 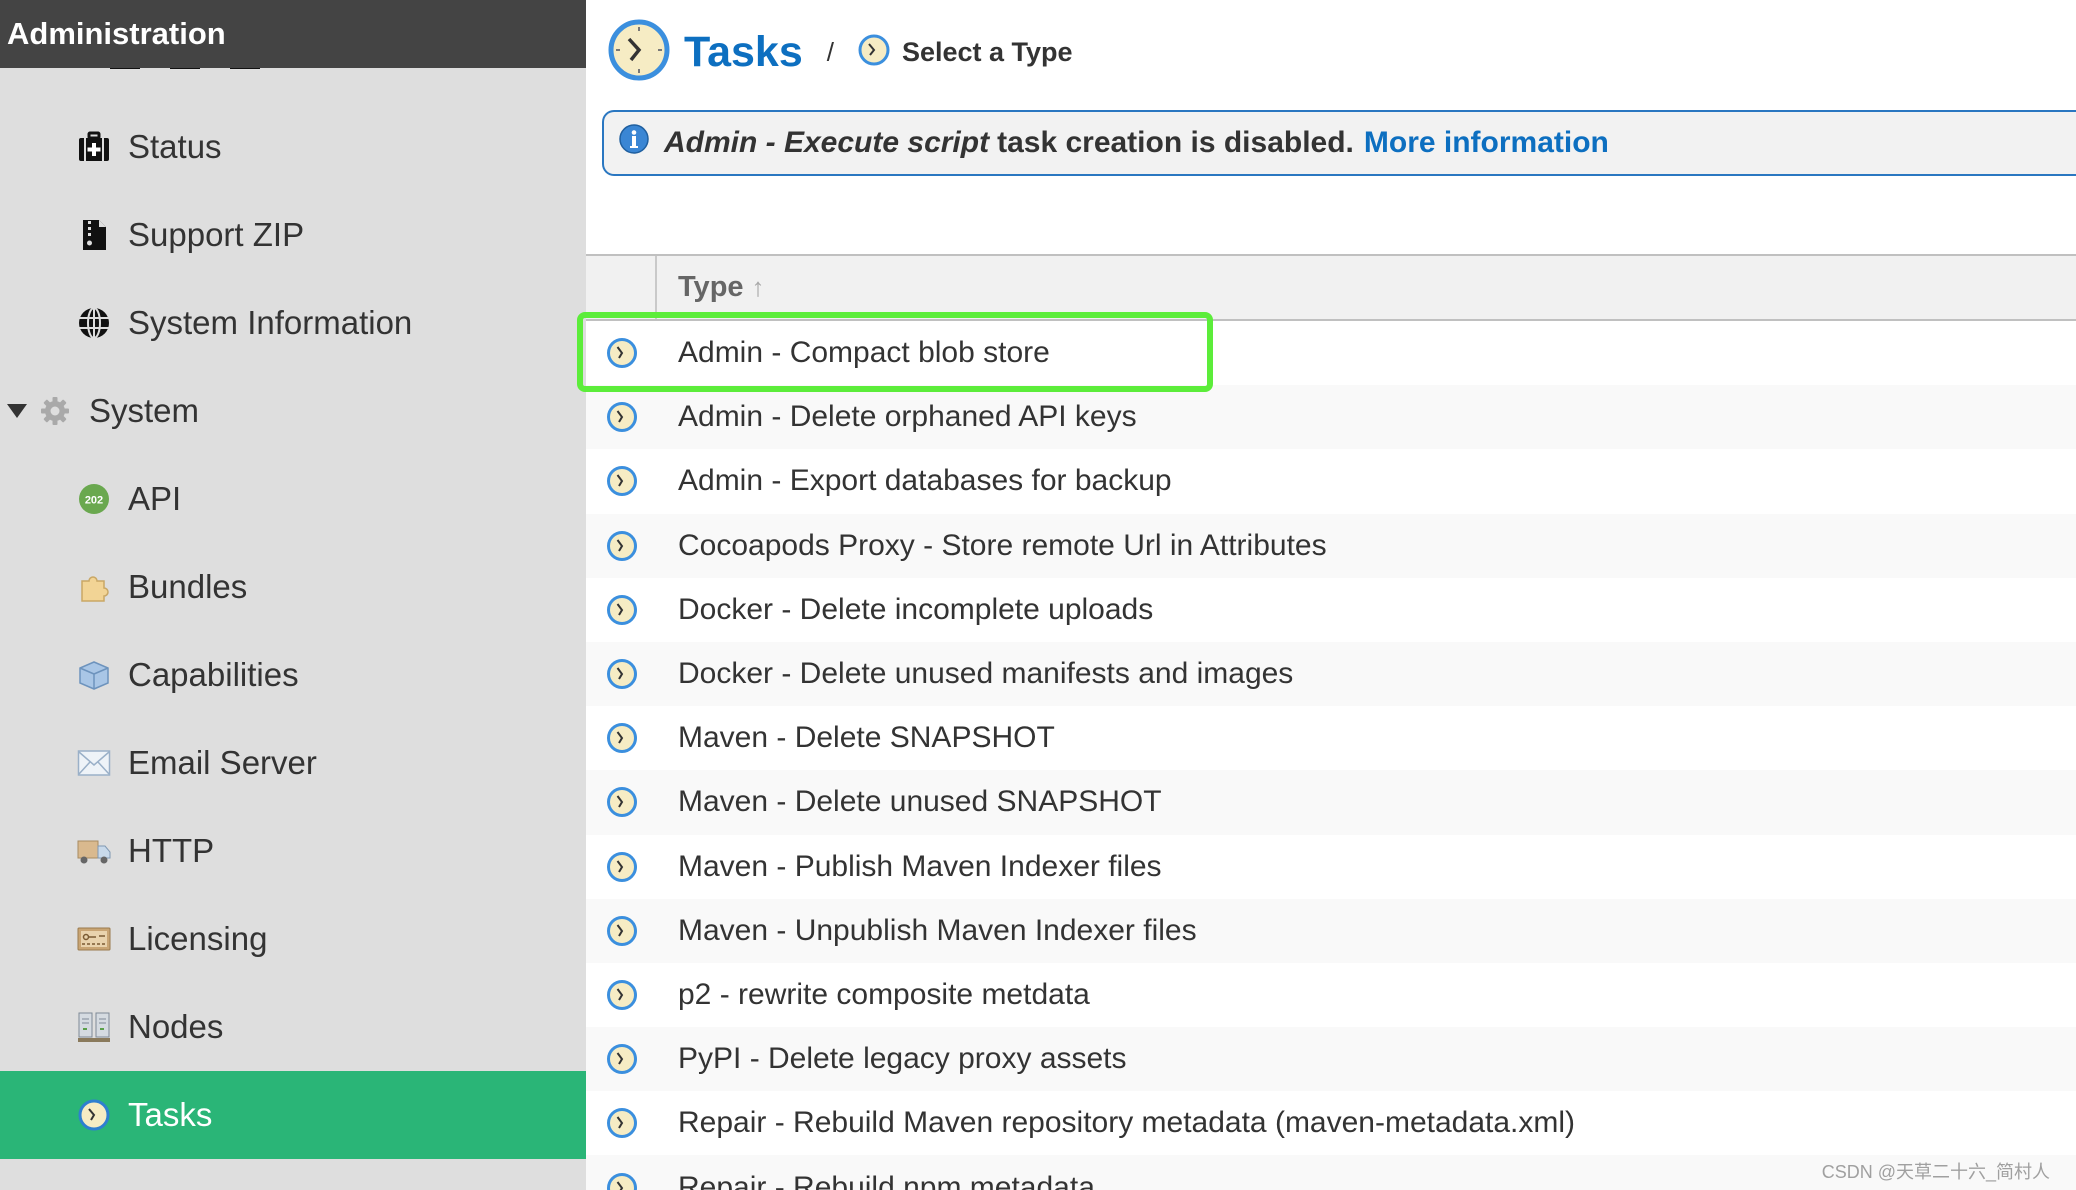 I want to click on globe-icon, so click(x=94, y=323).